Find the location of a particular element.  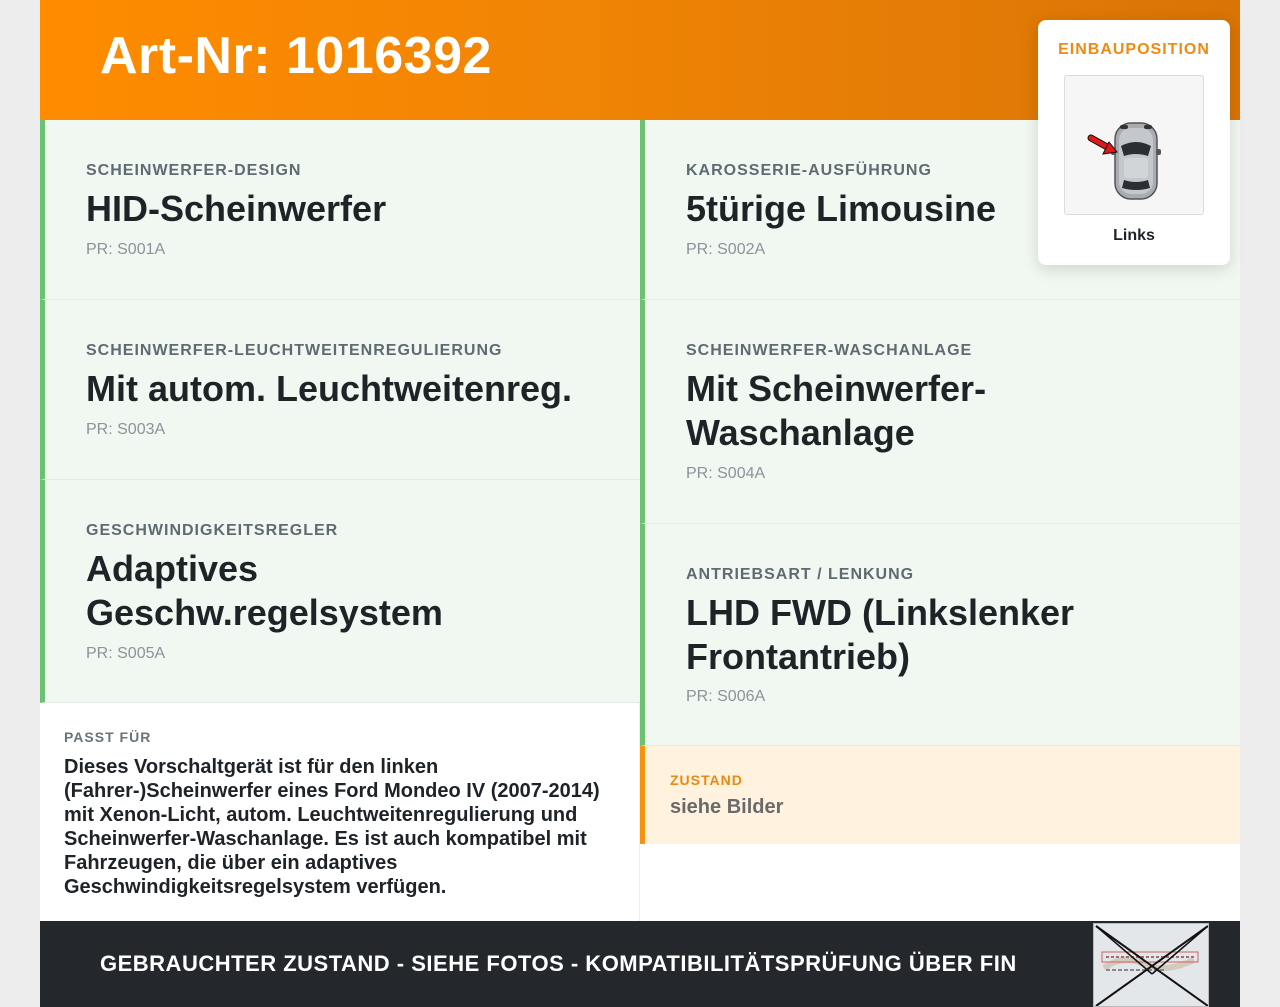

spec-value: HID-Scheinwerfer is located at coordinates (236, 208).